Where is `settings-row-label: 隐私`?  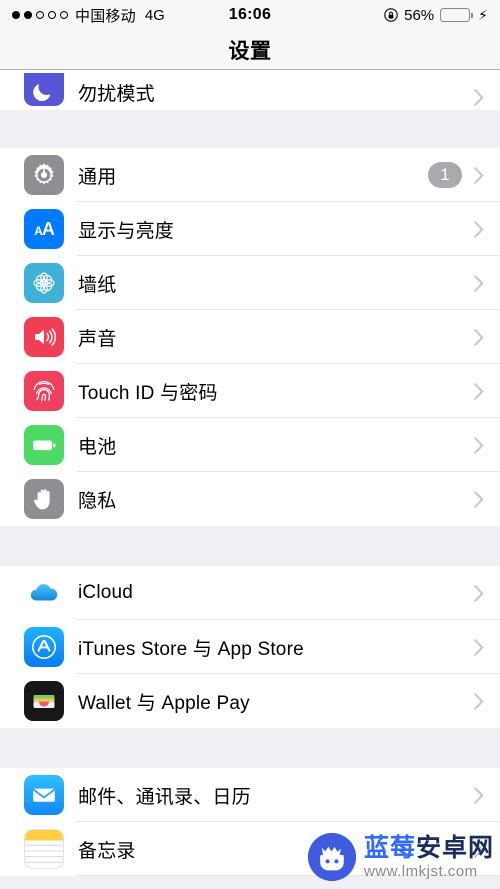 settings-row-label: 隐私 is located at coordinates (97, 501).